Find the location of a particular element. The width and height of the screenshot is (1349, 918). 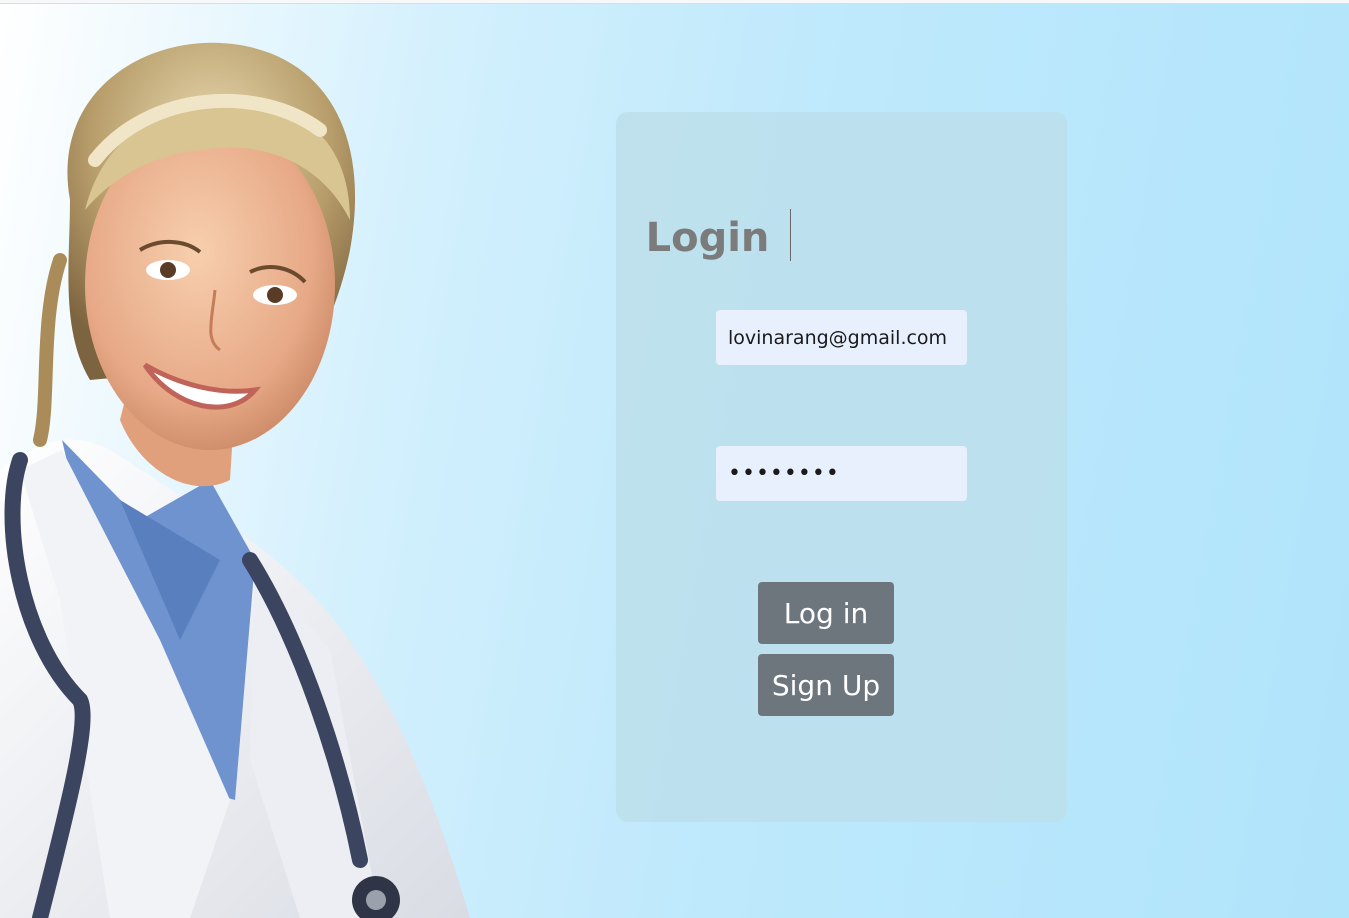

email-input is located at coordinates (841, 337).